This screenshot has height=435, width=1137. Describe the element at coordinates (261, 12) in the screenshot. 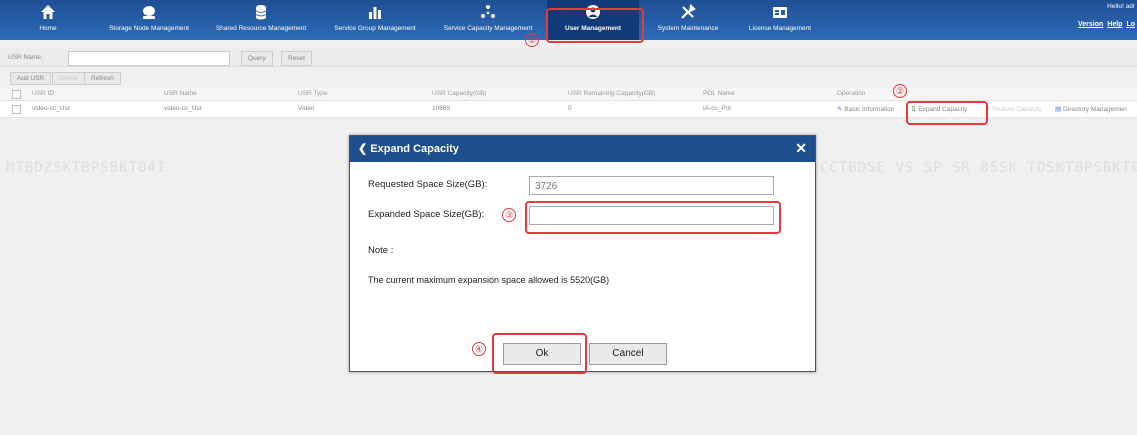

I see `database-icon` at that location.